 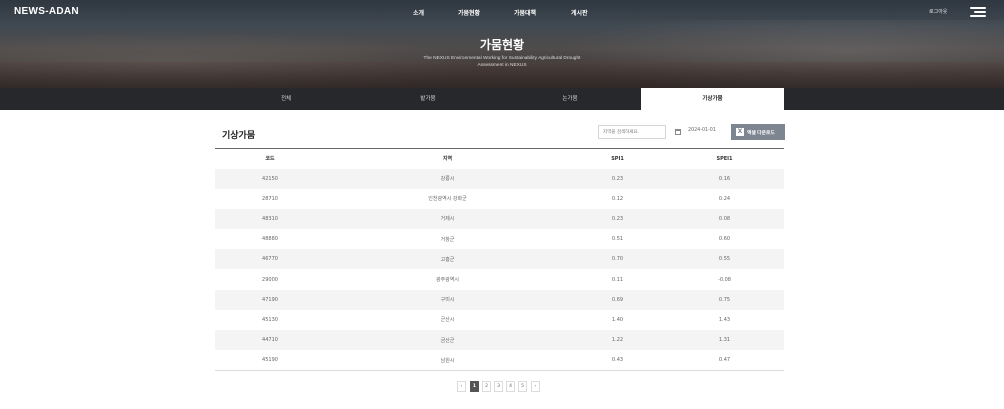 I want to click on category-tabs: 전체 밭가뭄 논가뭄 기상가뭄, so click(x=502, y=99).